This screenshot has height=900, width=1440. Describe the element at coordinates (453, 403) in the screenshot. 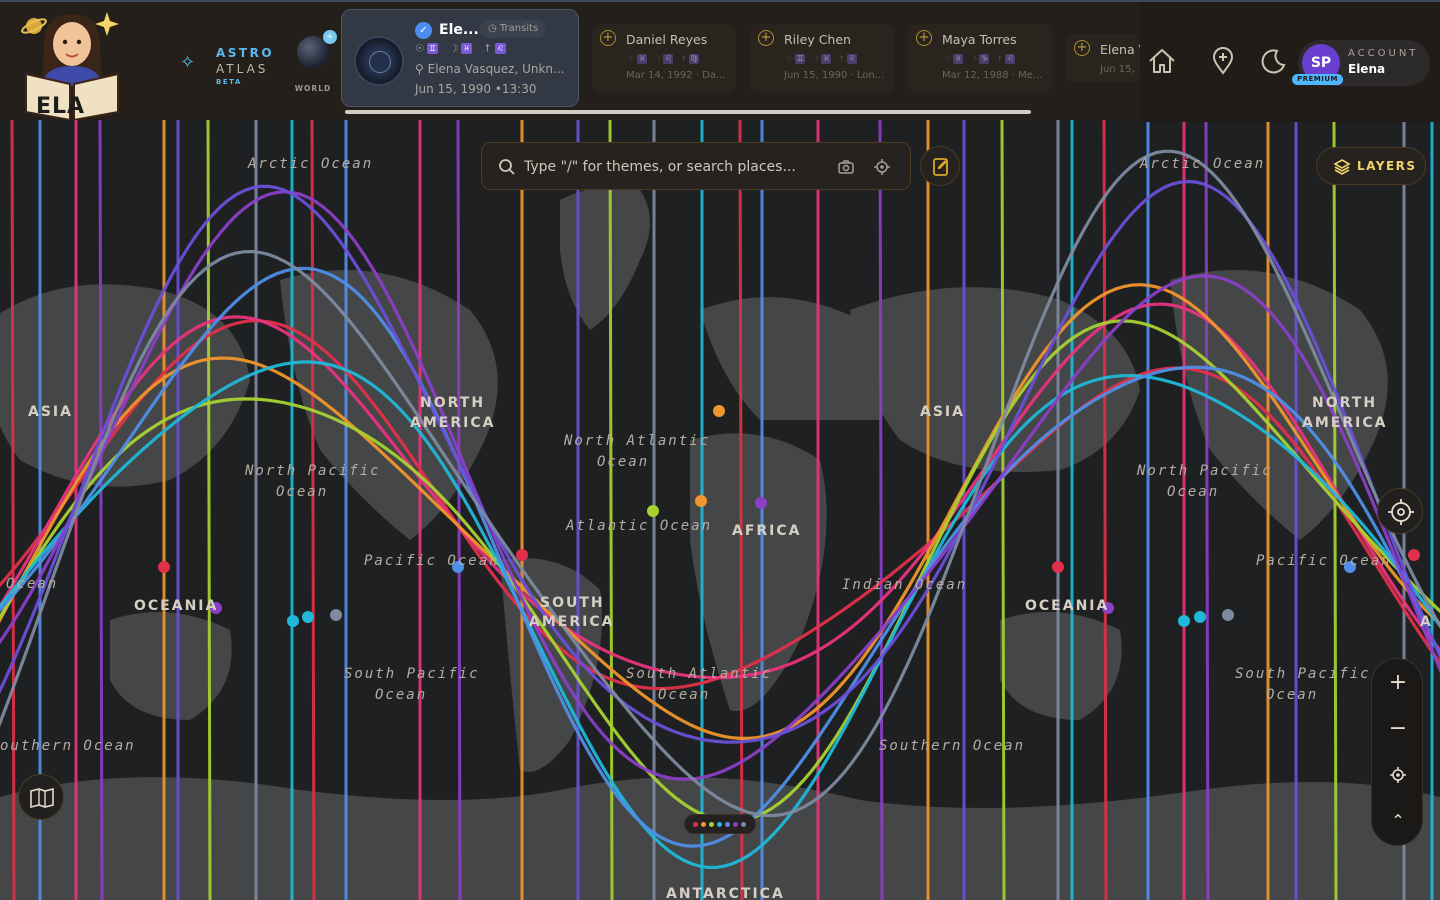

I see `label-north-america-1a: NORTH` at that location.